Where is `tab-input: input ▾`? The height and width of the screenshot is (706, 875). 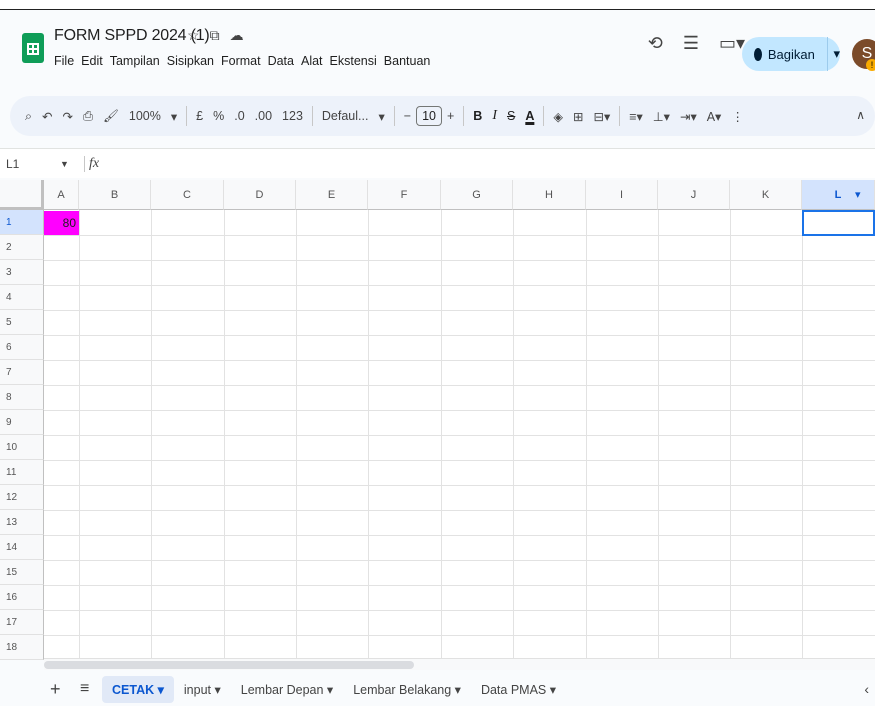 tab-input: input ▾ is located at coordinates (202, 689).